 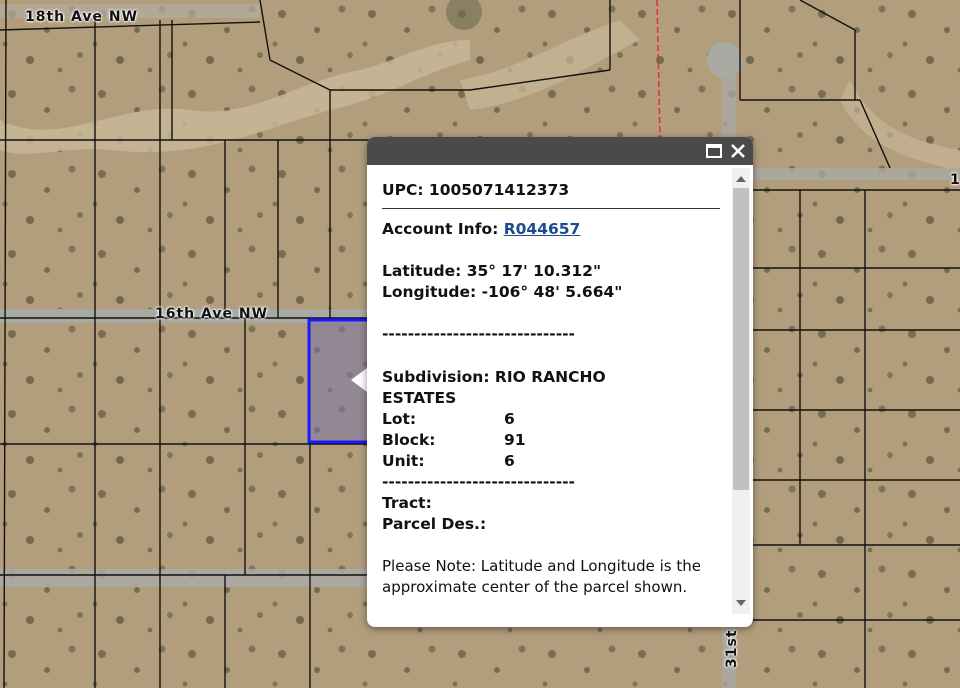 I want to click on unit-row: Unit: 6, so click(x=448, y=461).